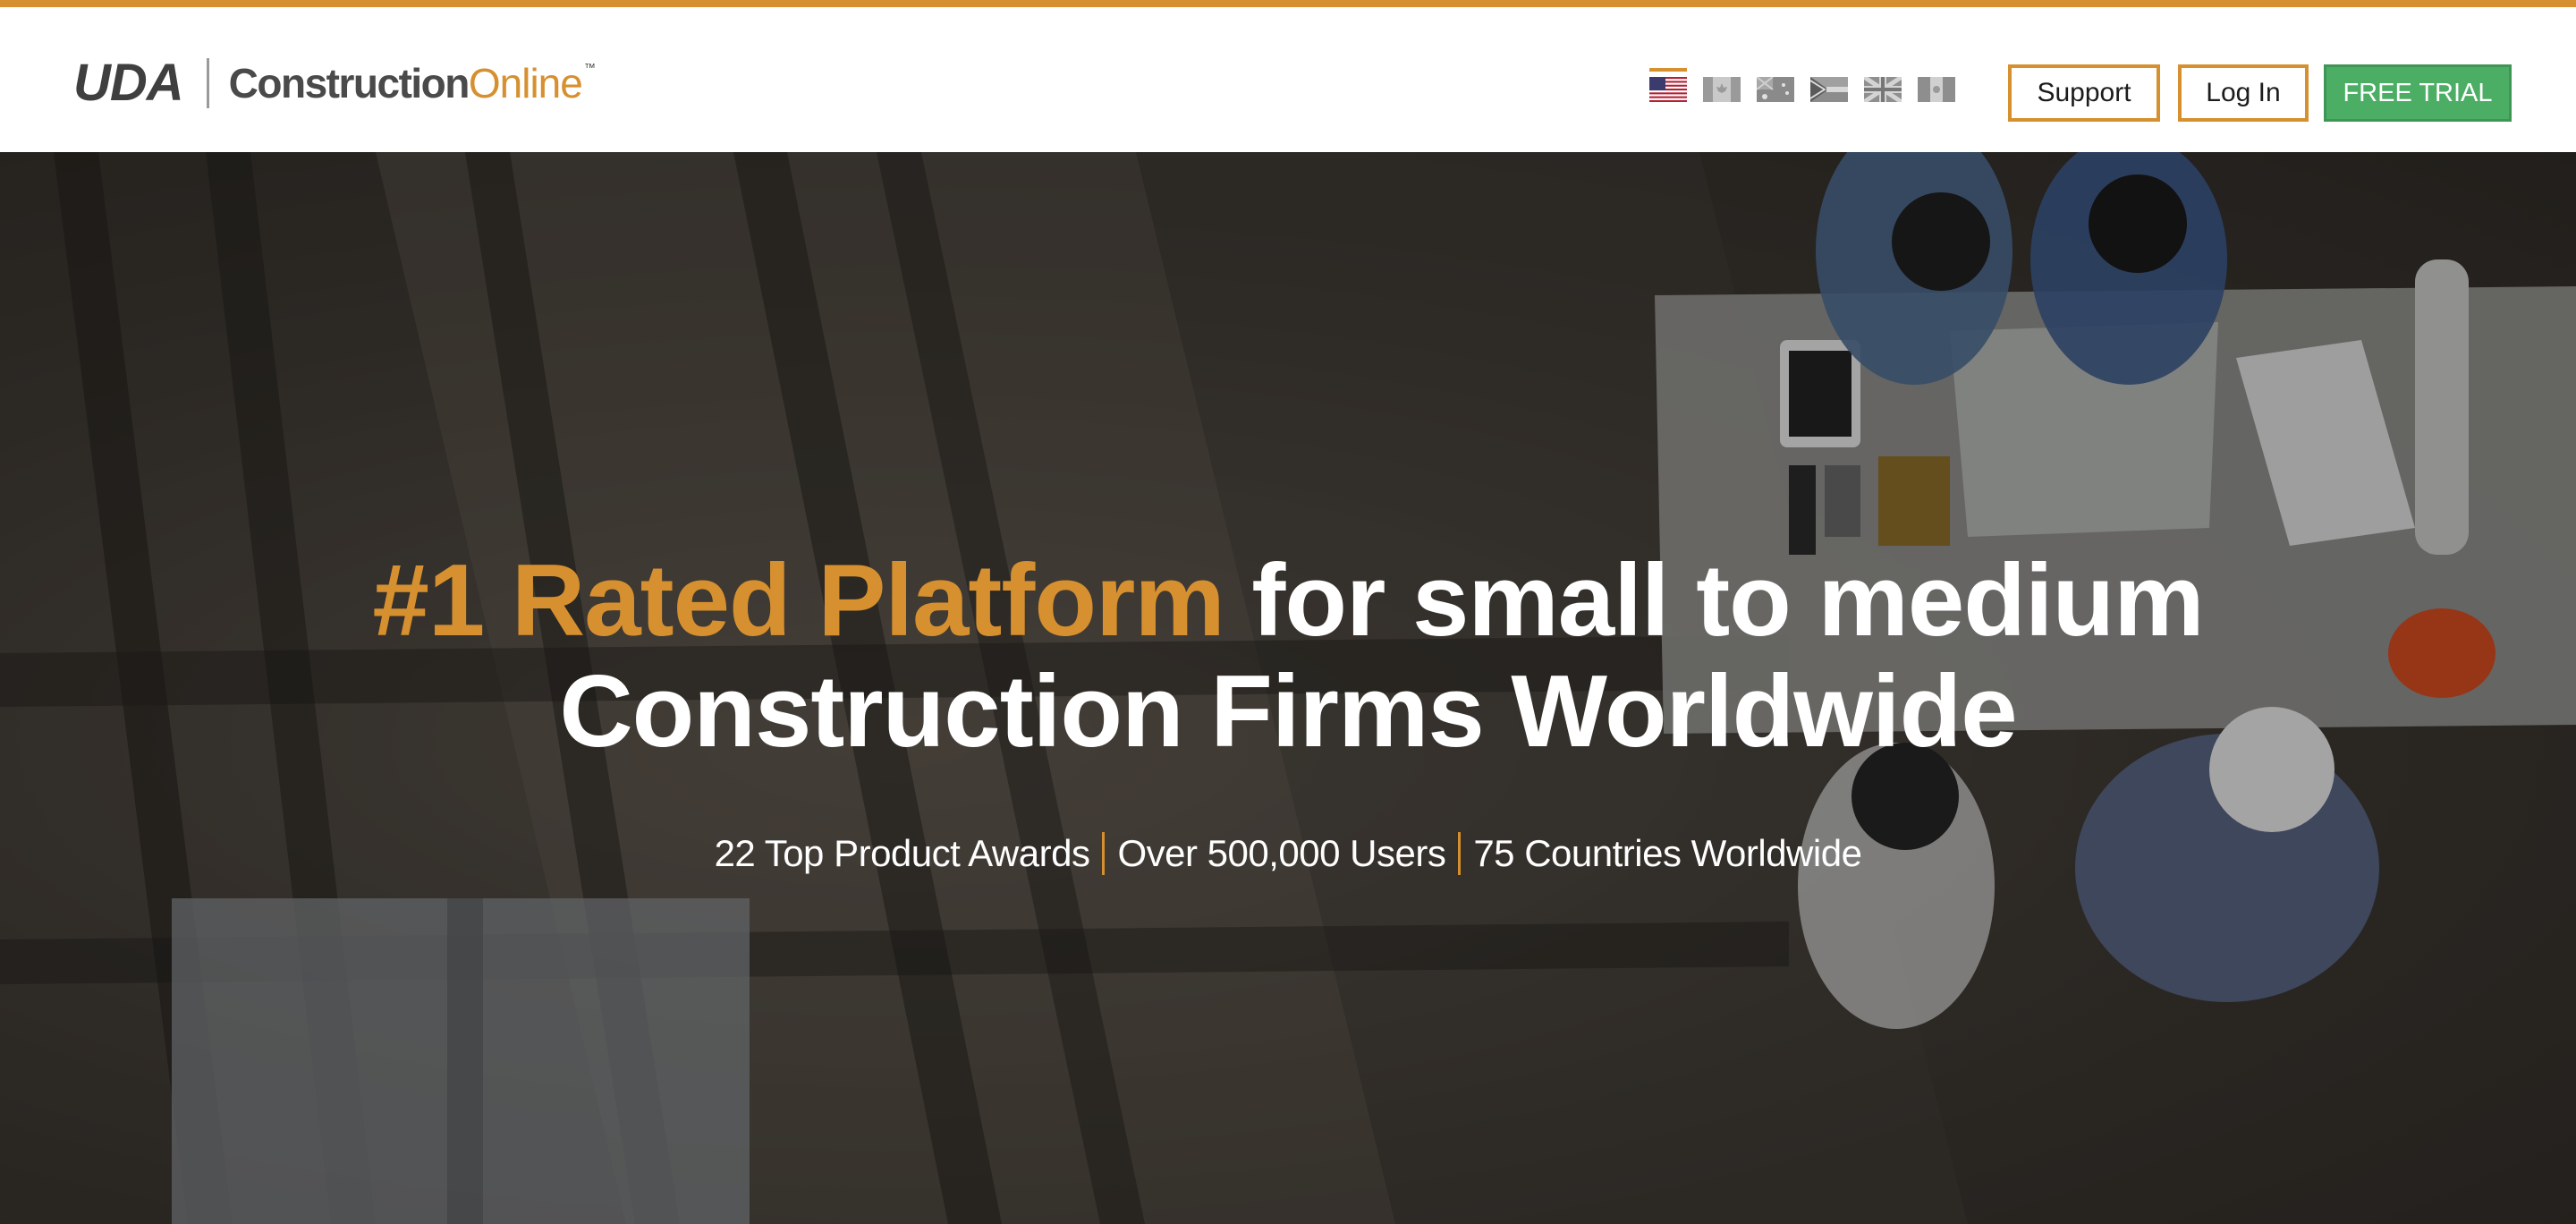 The image size is (2576, 1224). I want to click on hero-headline-accent: #1 Rated Platform, so click(798, 601).